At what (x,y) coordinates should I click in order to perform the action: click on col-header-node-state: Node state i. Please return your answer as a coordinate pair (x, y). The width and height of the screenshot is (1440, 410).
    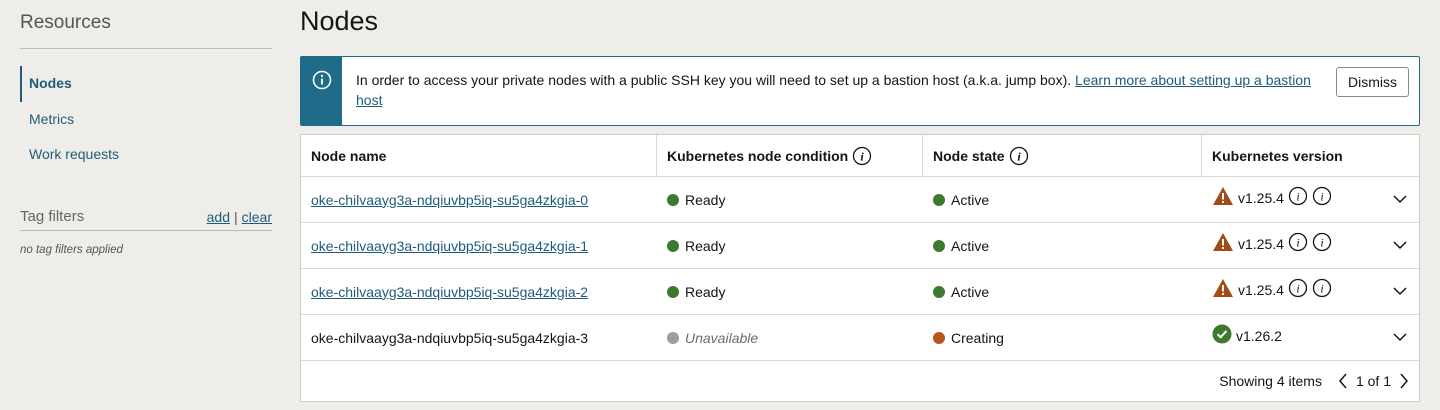
    Looking at the image, I should click on (1062, 155).